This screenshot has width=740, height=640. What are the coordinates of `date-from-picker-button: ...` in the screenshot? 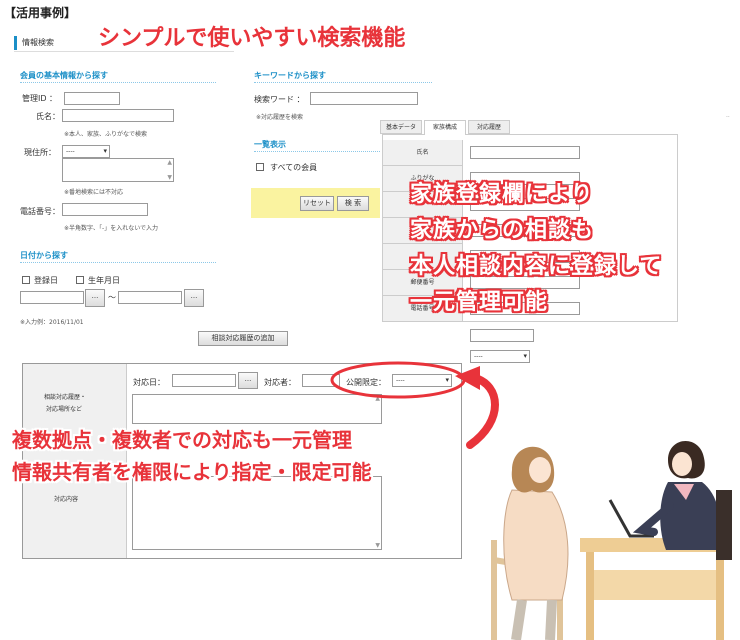 It's located at (95, 298).